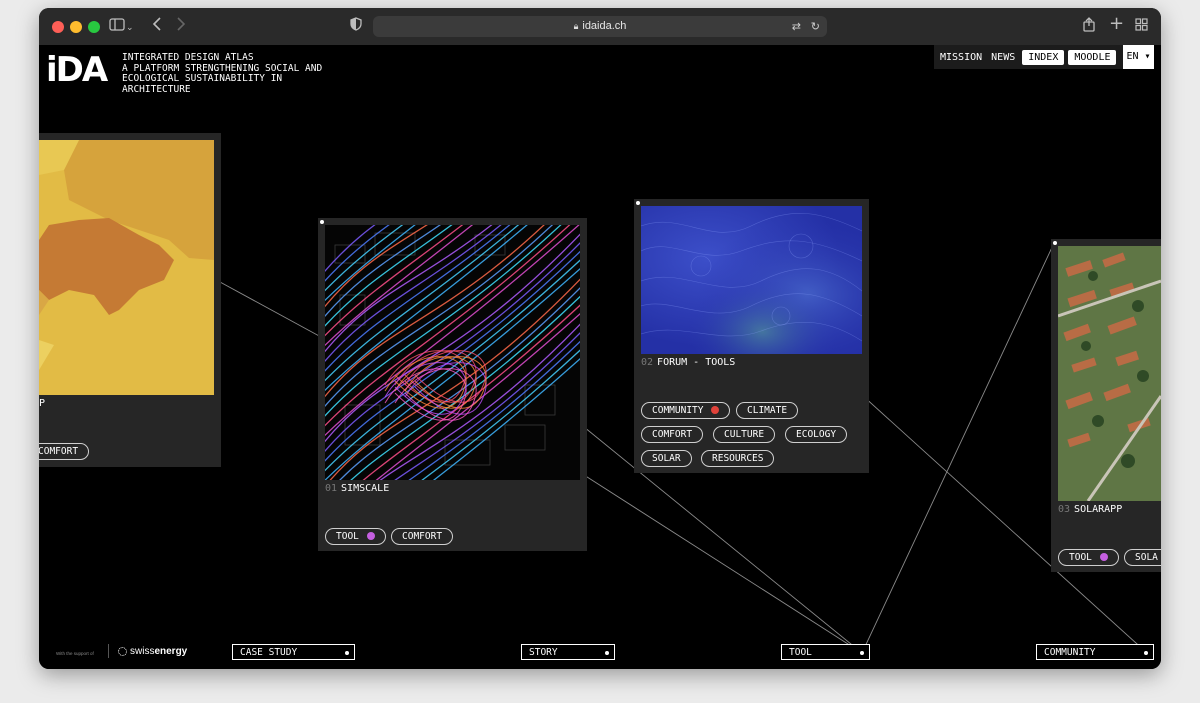 The height and width of the screenshot is (703, 1200). I want to click on sponsor-name-bold: energy, so click(171, 651).